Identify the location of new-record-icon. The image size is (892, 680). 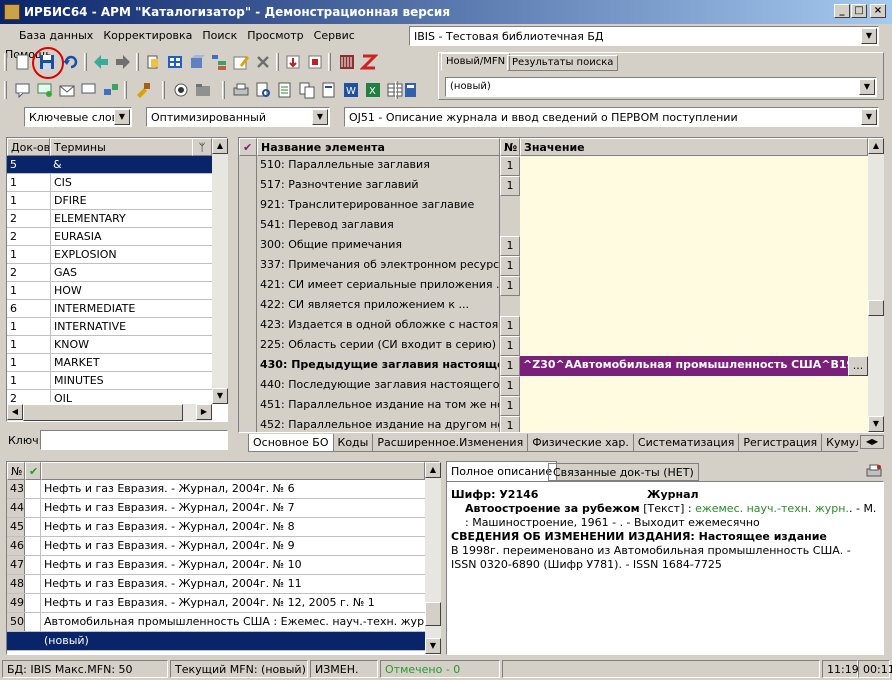
(23, 62).